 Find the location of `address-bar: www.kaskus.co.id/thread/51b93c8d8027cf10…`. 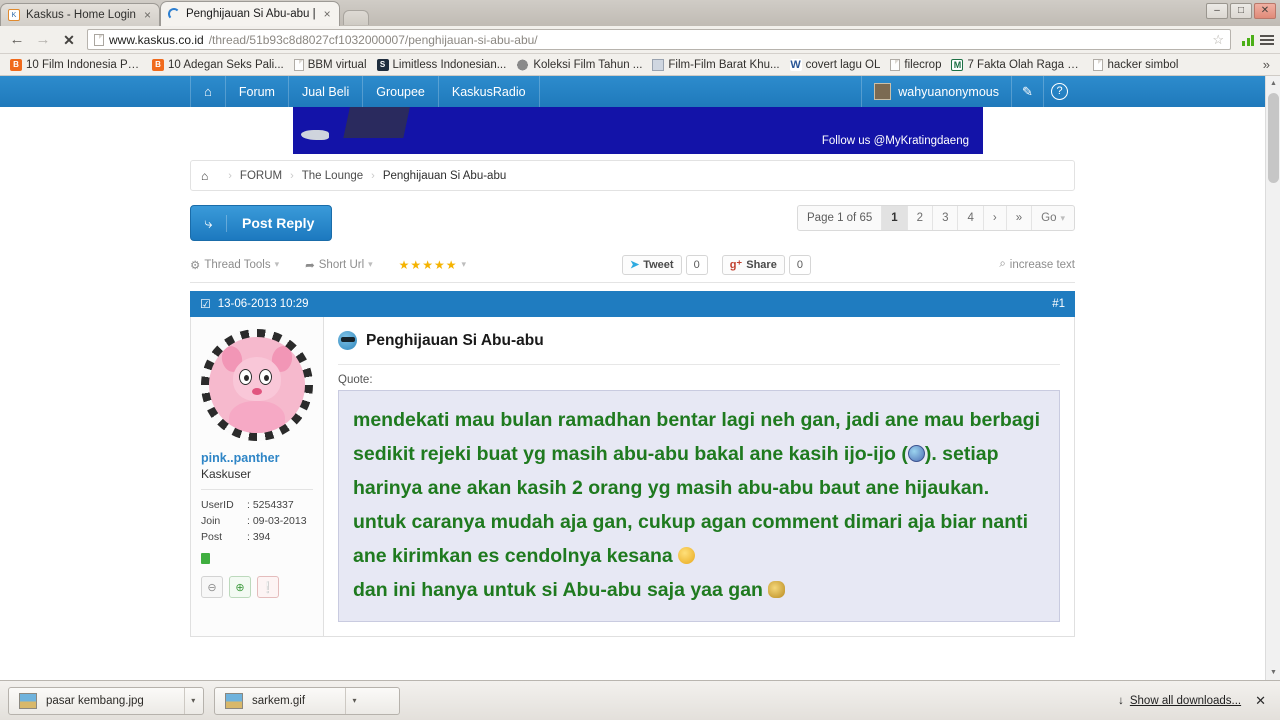

address-bar: www.kaskus.co.id/thread/51b93c8d8027cf10… is located at coordinates (659, 39).